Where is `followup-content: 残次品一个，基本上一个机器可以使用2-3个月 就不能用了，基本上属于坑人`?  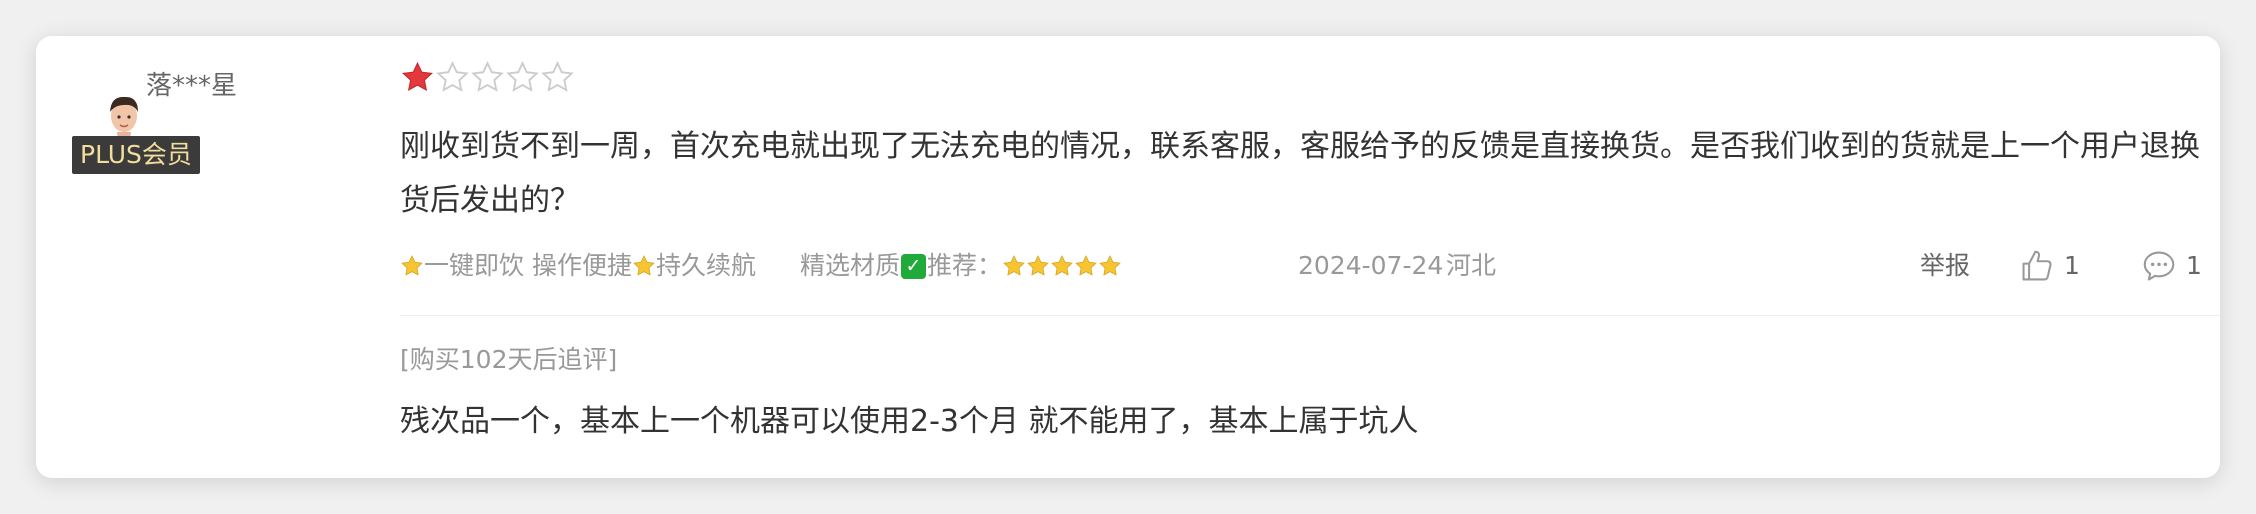
followup-content: 残次品一个，基本上一个机器可以使用2-3个月 就不能用了，基本上属于坑人 is located at coordinates (909, 421).